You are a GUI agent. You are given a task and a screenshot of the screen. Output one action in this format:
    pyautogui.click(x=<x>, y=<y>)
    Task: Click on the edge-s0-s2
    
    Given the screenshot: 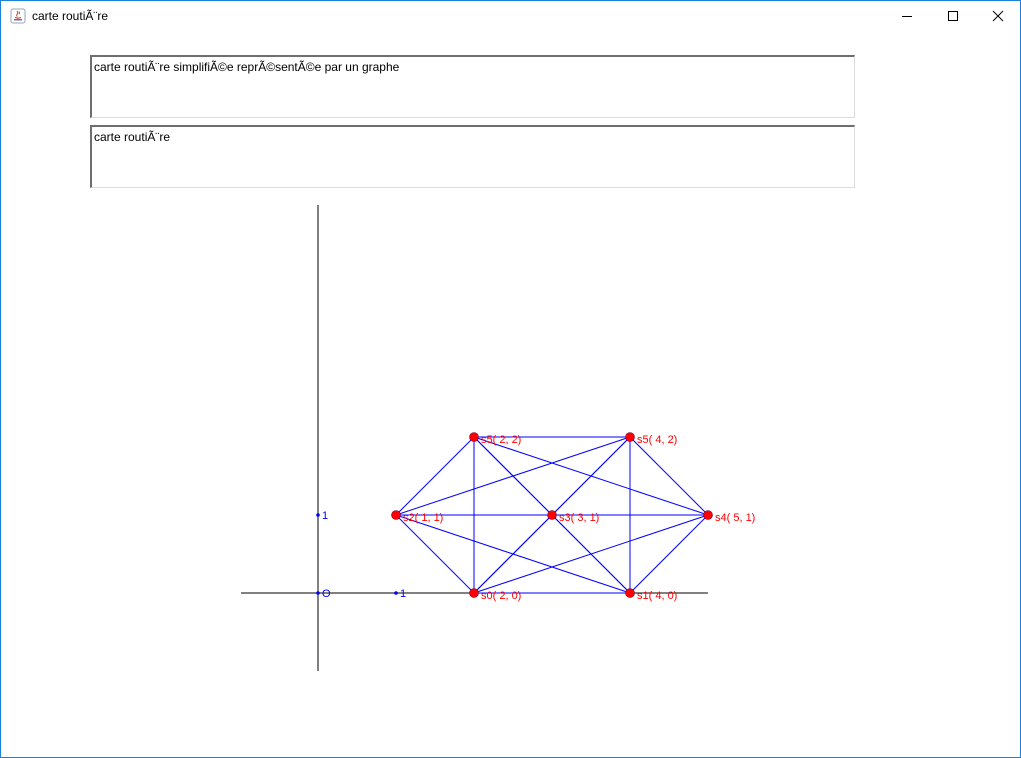 What is the action you would take?
    pyautogui.click(x=435, y=554)
    